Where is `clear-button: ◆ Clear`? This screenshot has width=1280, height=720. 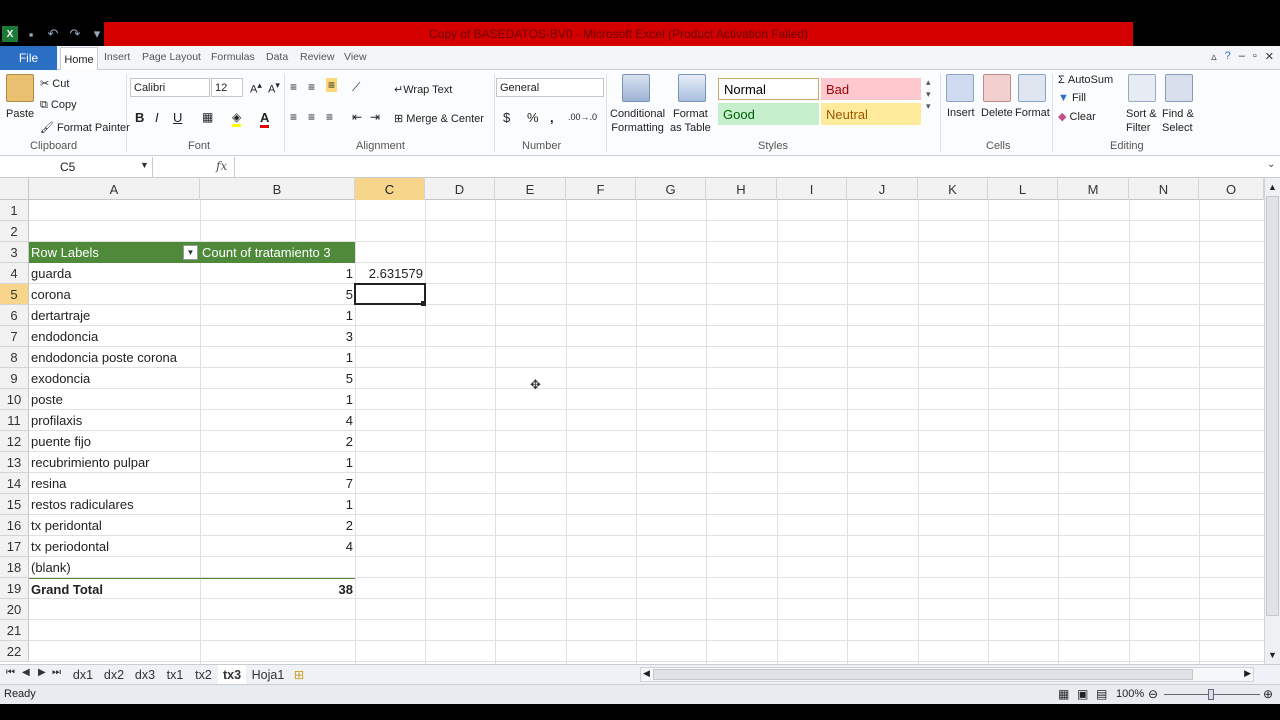
clear-button: ◆ Clear is located at coordinates (1077, 116).